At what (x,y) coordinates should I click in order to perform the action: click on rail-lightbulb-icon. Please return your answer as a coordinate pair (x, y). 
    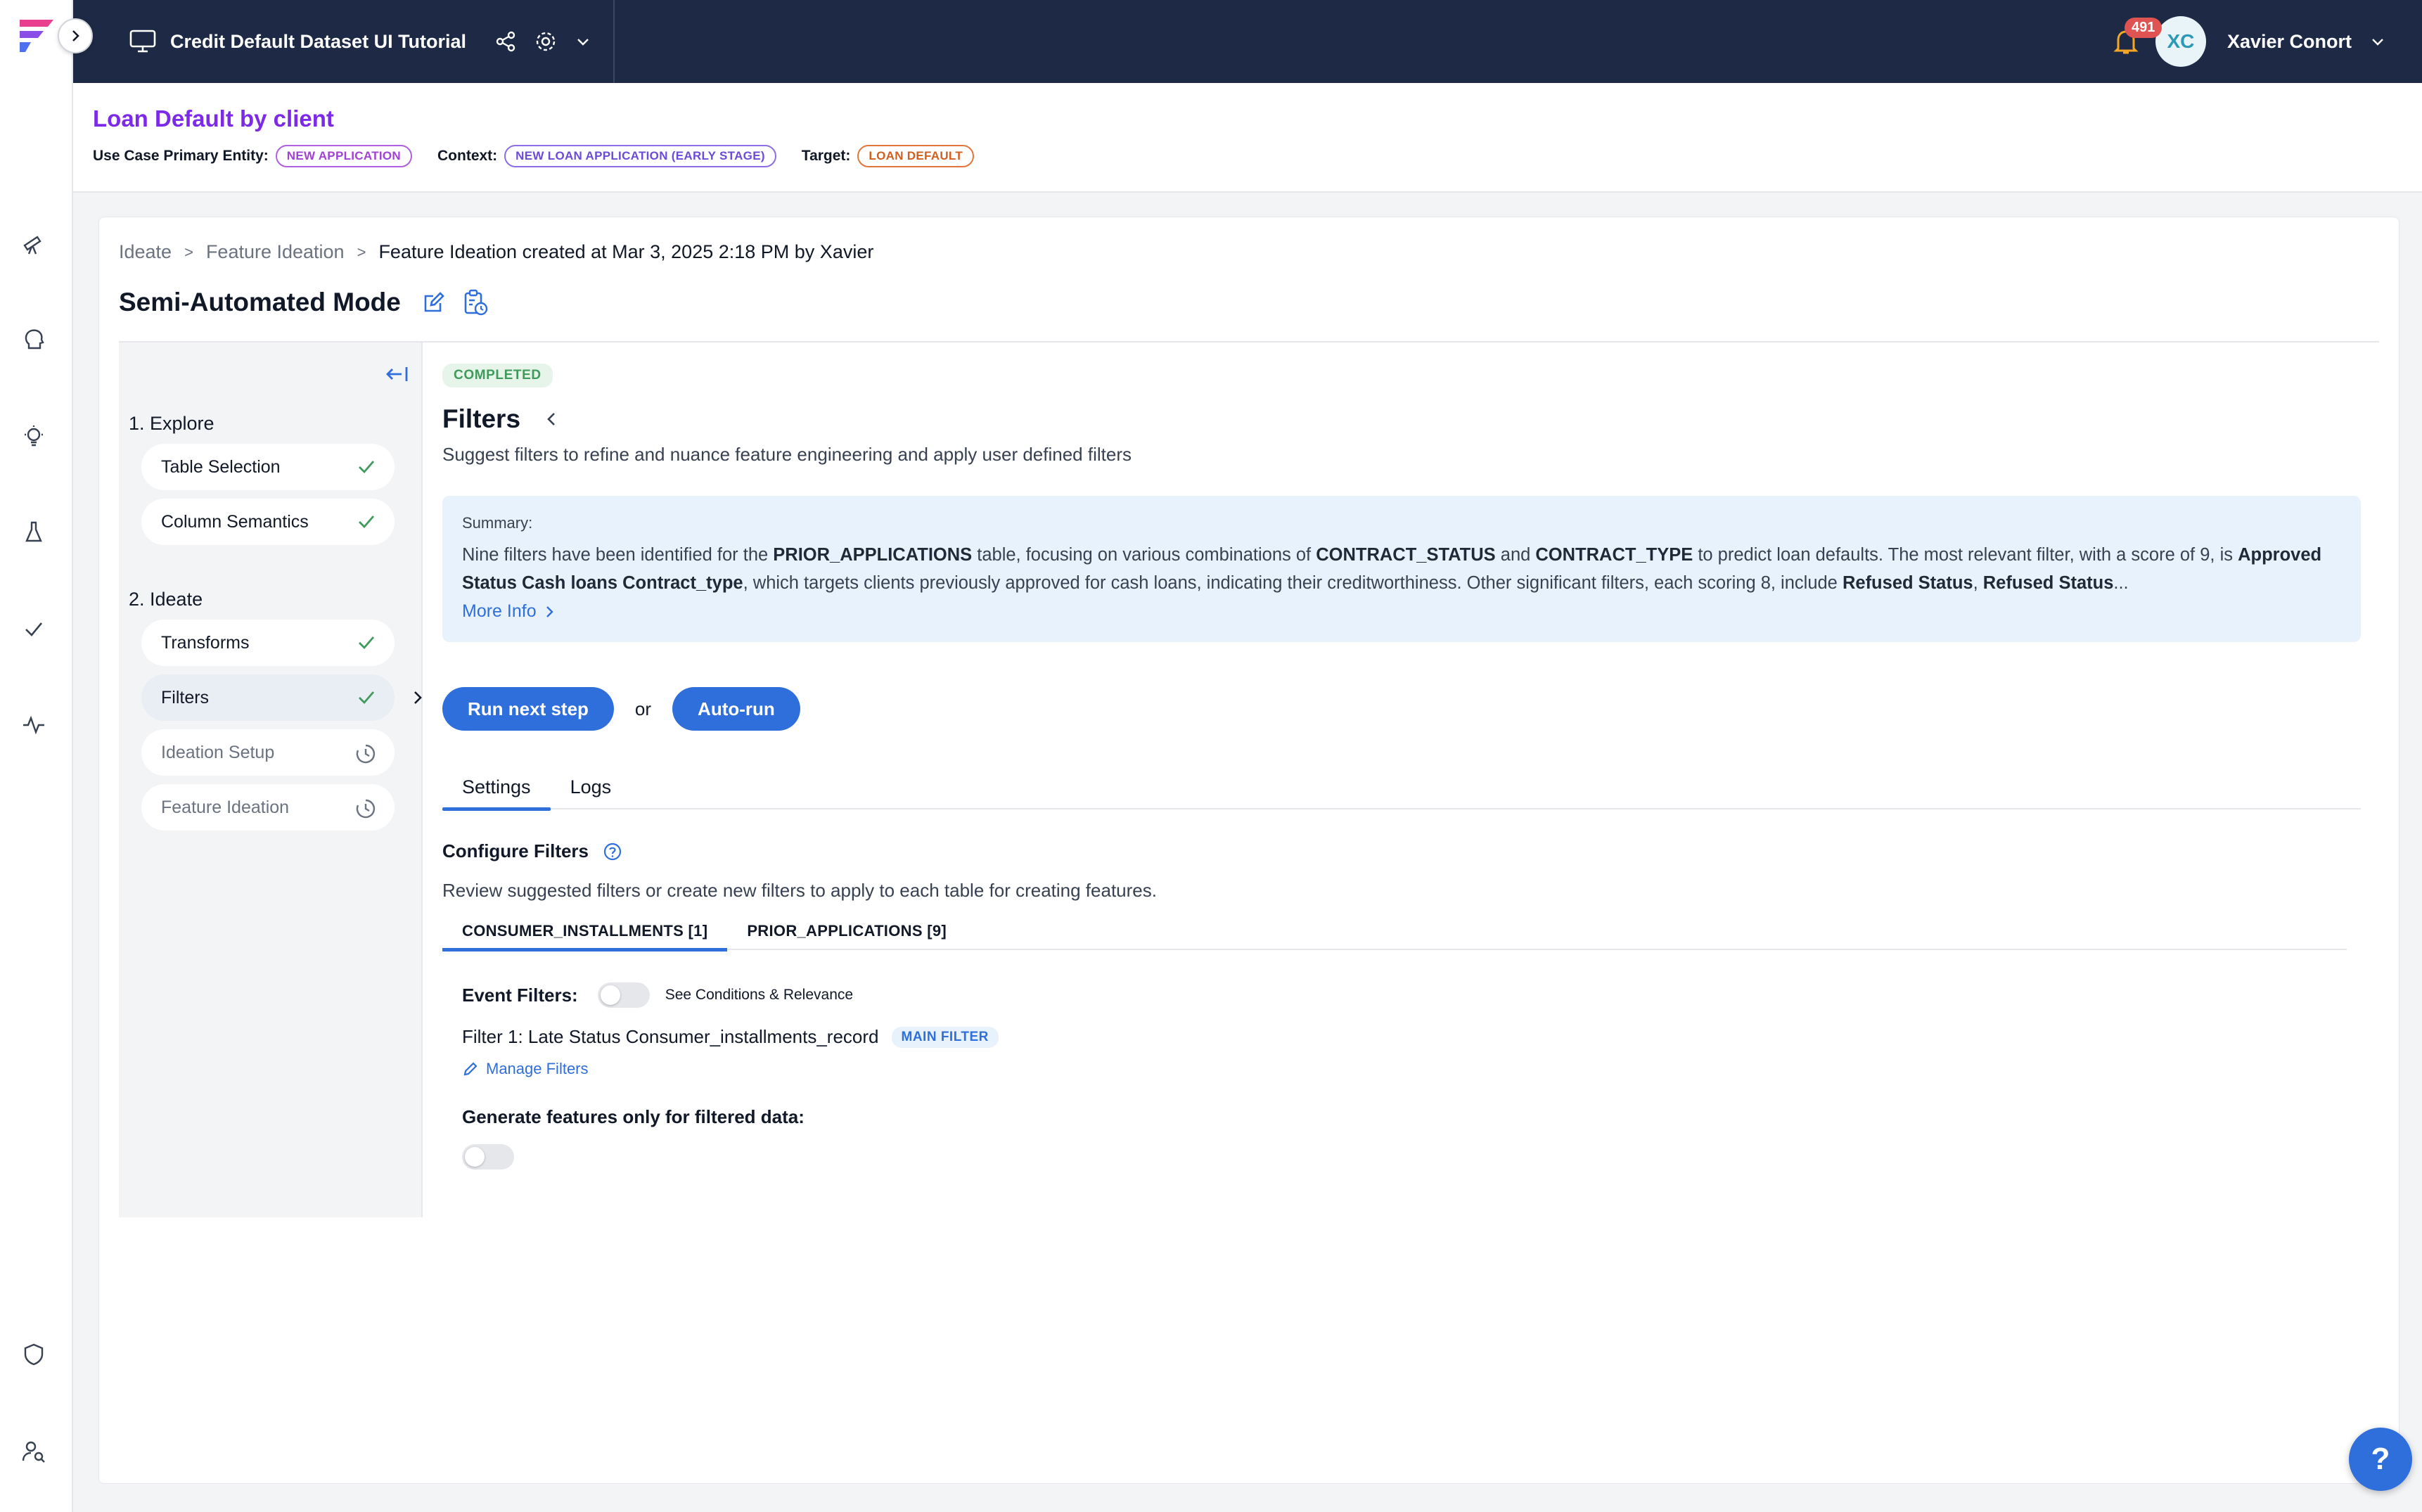
    Looking at the image, I should click on (34, 436).